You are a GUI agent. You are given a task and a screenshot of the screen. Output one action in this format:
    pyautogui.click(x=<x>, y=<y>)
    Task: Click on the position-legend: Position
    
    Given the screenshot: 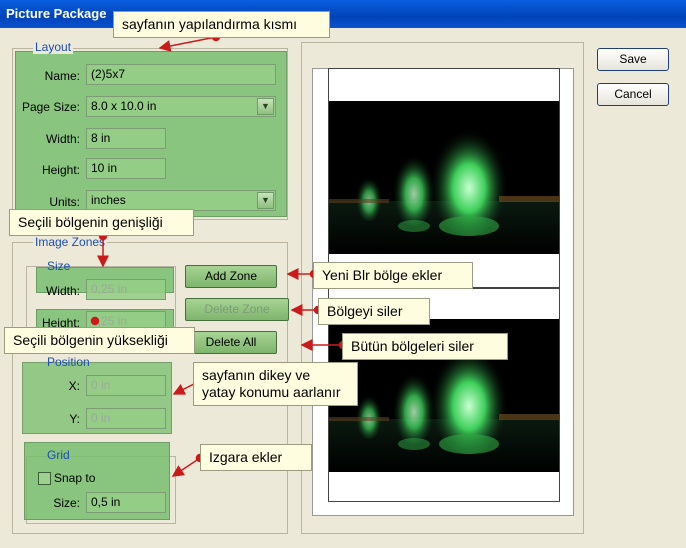 What is the action you would take?
    pyautogui.click(x=68, y=362)
    